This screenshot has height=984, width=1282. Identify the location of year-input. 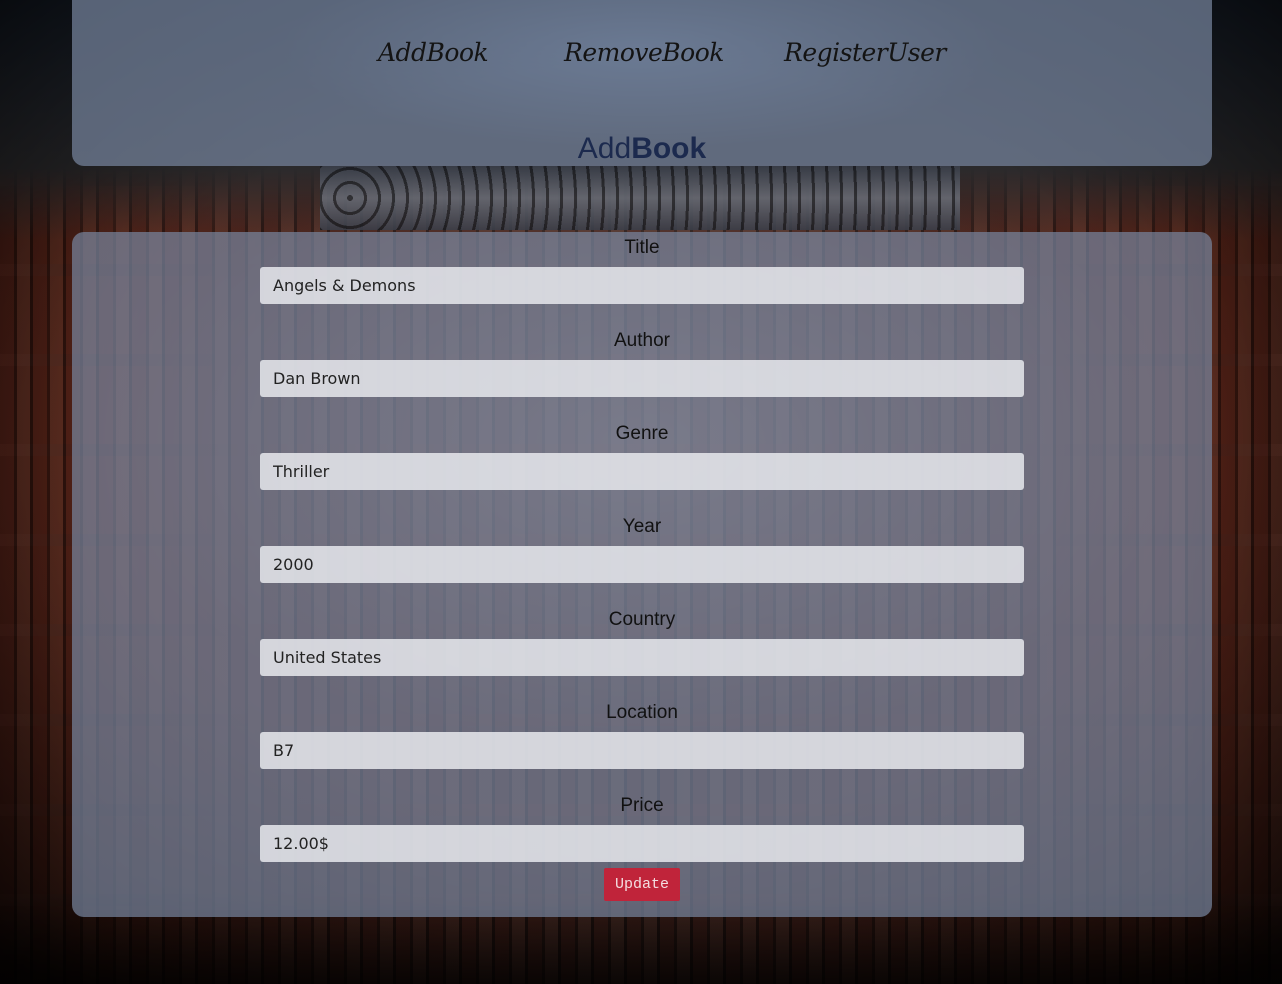
(642, 564).